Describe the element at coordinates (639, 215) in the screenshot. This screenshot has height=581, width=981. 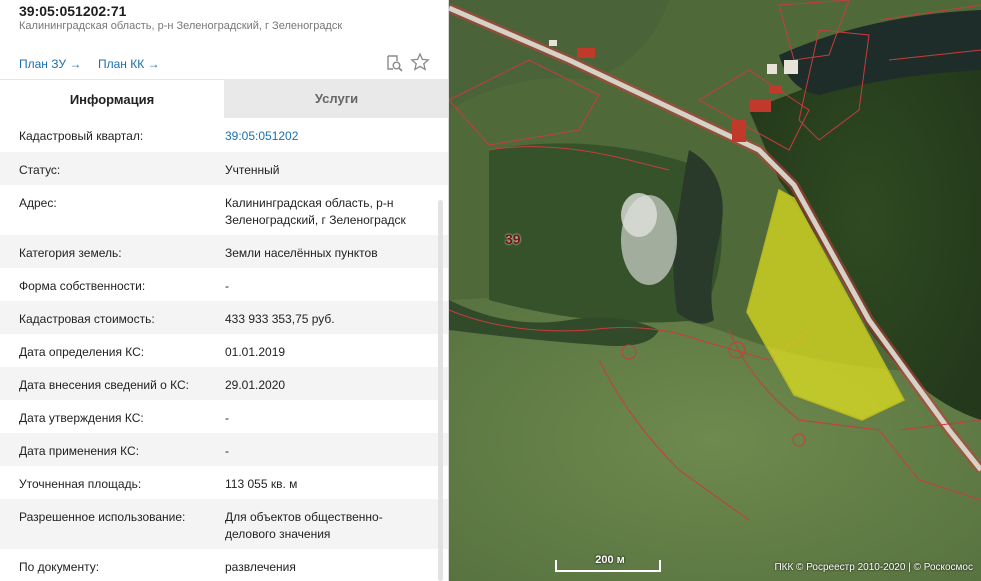
I see `cloud` at that location.